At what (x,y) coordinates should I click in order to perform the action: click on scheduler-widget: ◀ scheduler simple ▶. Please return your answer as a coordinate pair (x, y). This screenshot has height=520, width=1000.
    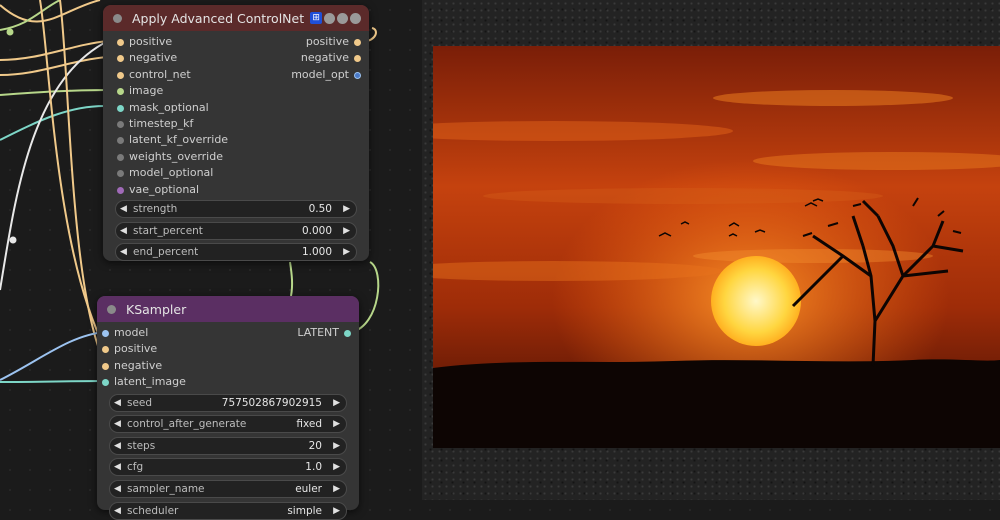
    Looking at the image, I should click on (228, 510).